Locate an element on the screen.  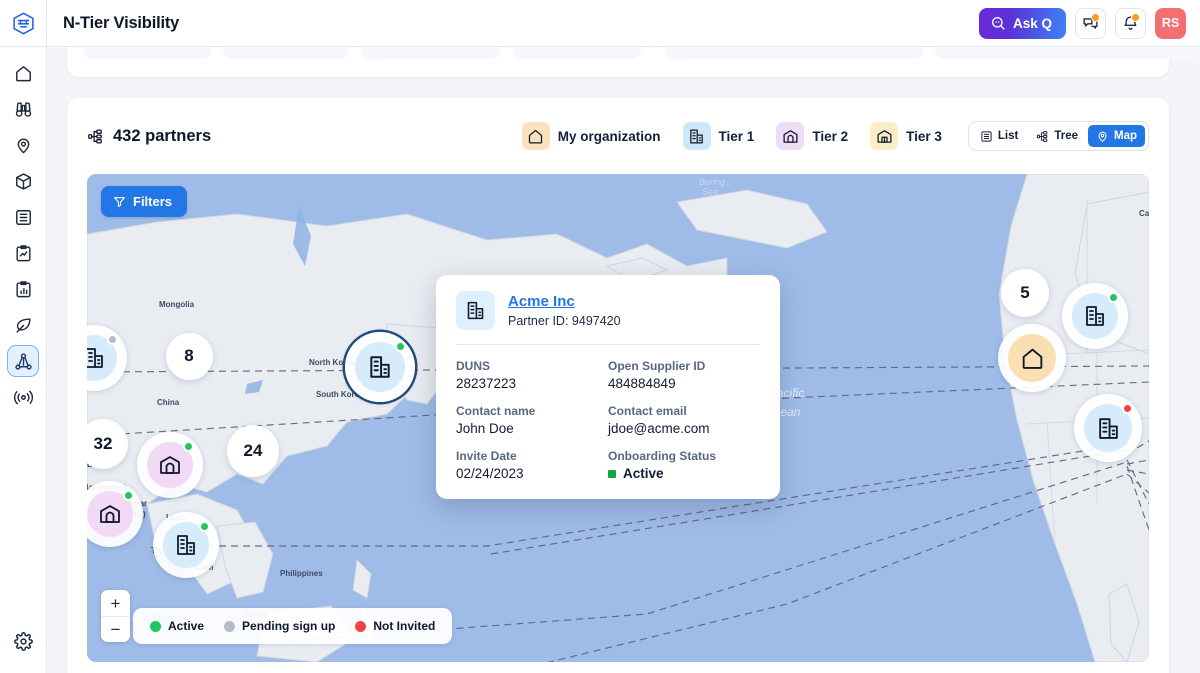
map-cluster-marker: 24 is located at coordinates (253, 451).